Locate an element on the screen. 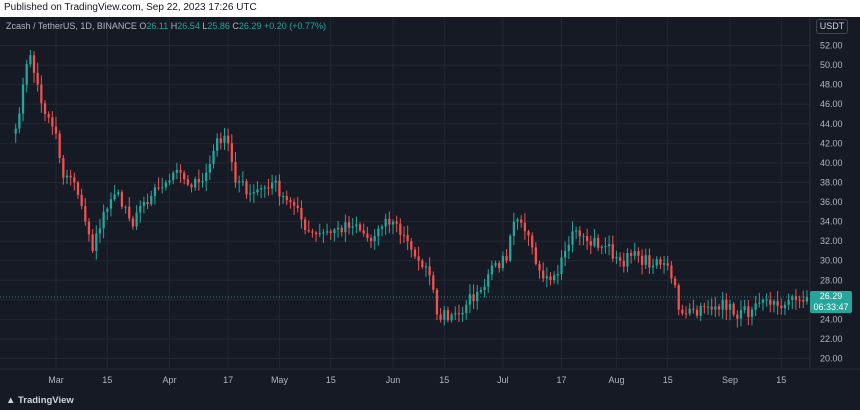 This screenshot has height=410, width=860. time-tick-label: Apr is located at coordinates (170, 380).